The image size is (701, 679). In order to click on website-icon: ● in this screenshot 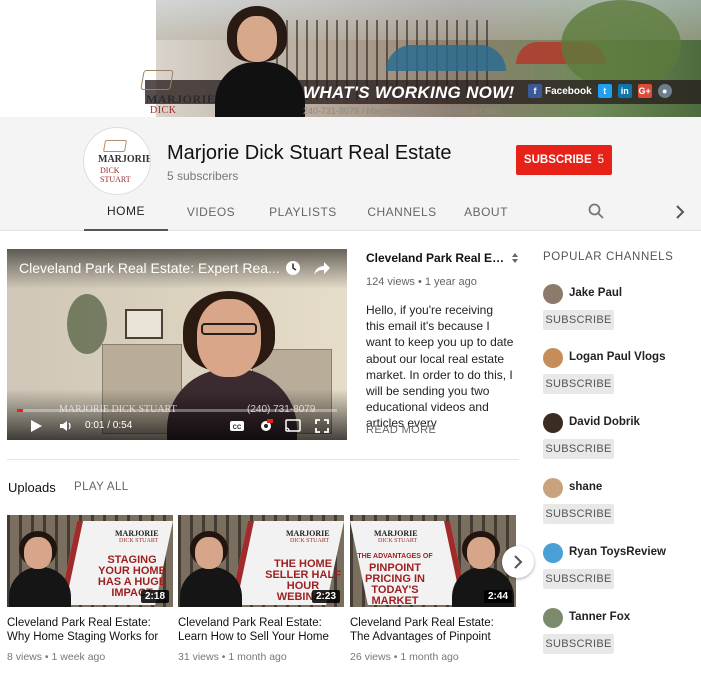, I will do `click(664, 91)`.